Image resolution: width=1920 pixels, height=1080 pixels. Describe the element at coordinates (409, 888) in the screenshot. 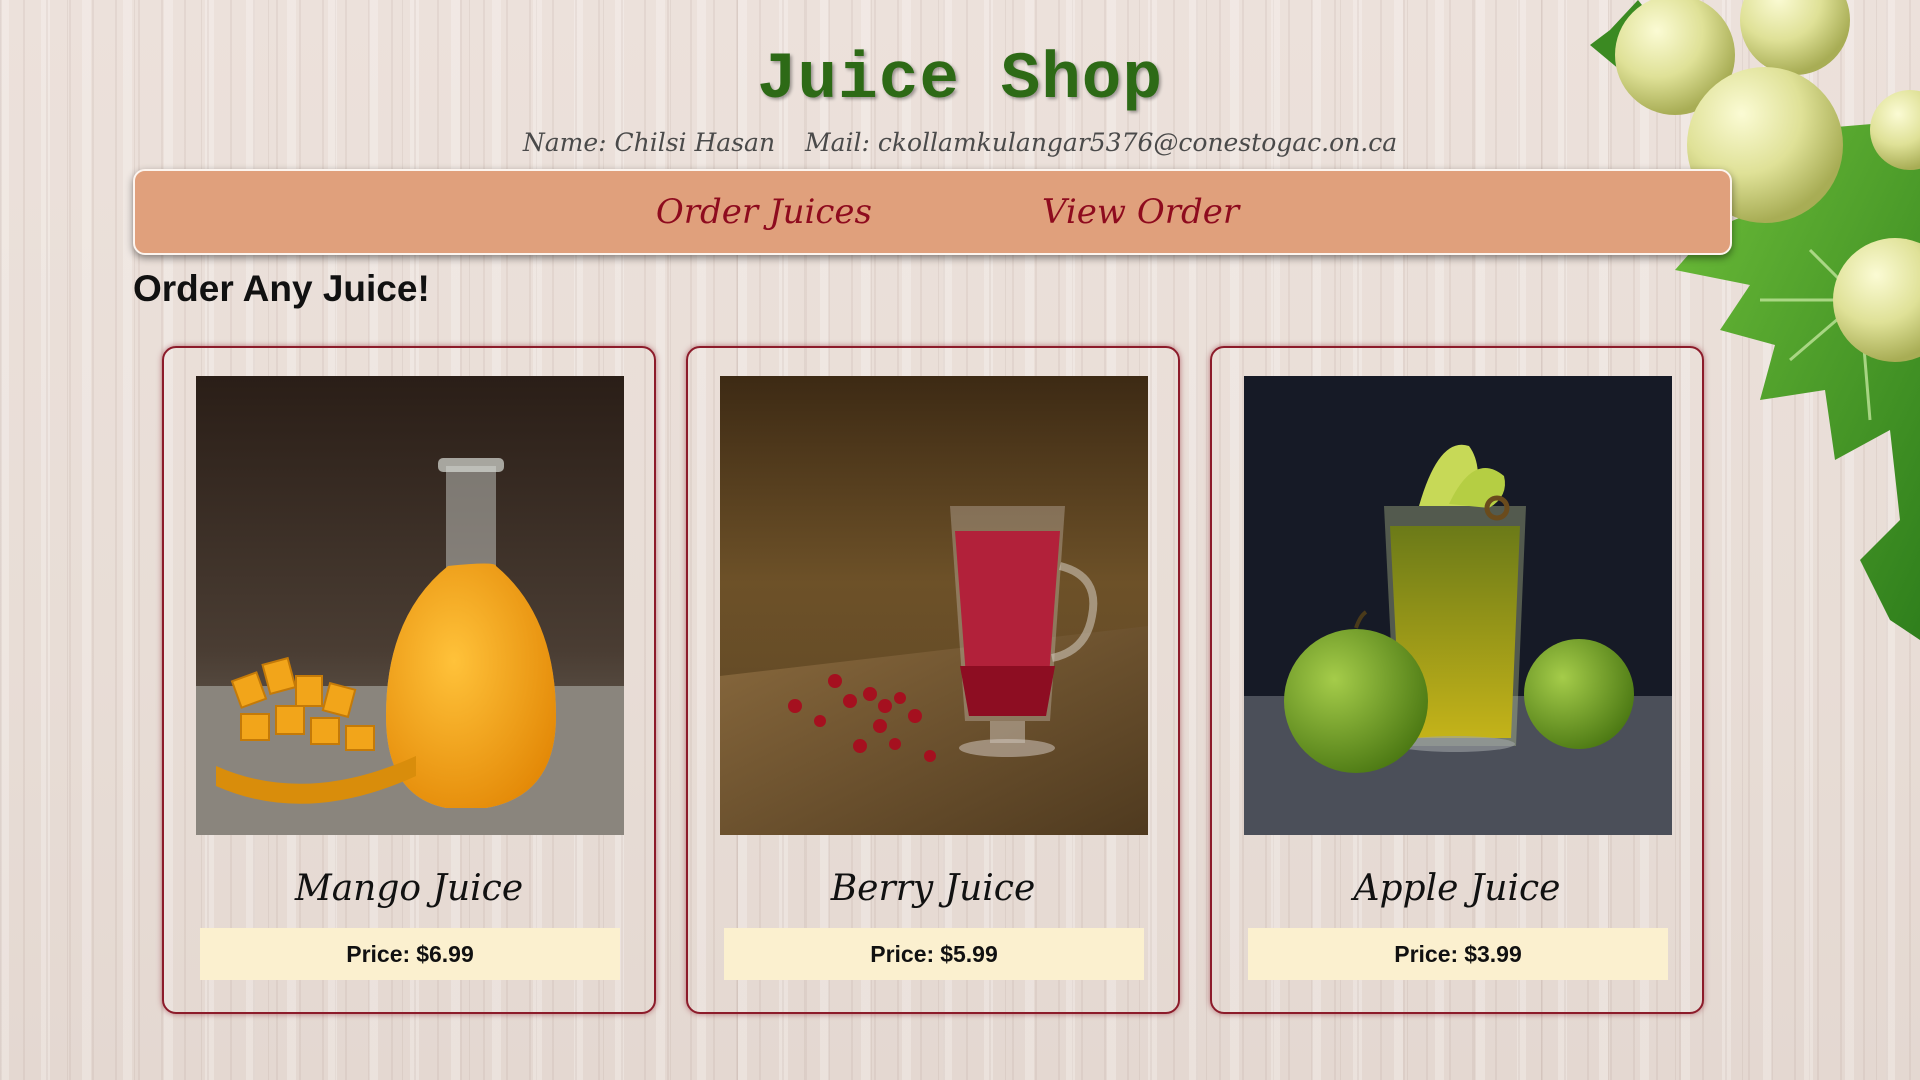

I see `product-name: Mango Juice` at that location.